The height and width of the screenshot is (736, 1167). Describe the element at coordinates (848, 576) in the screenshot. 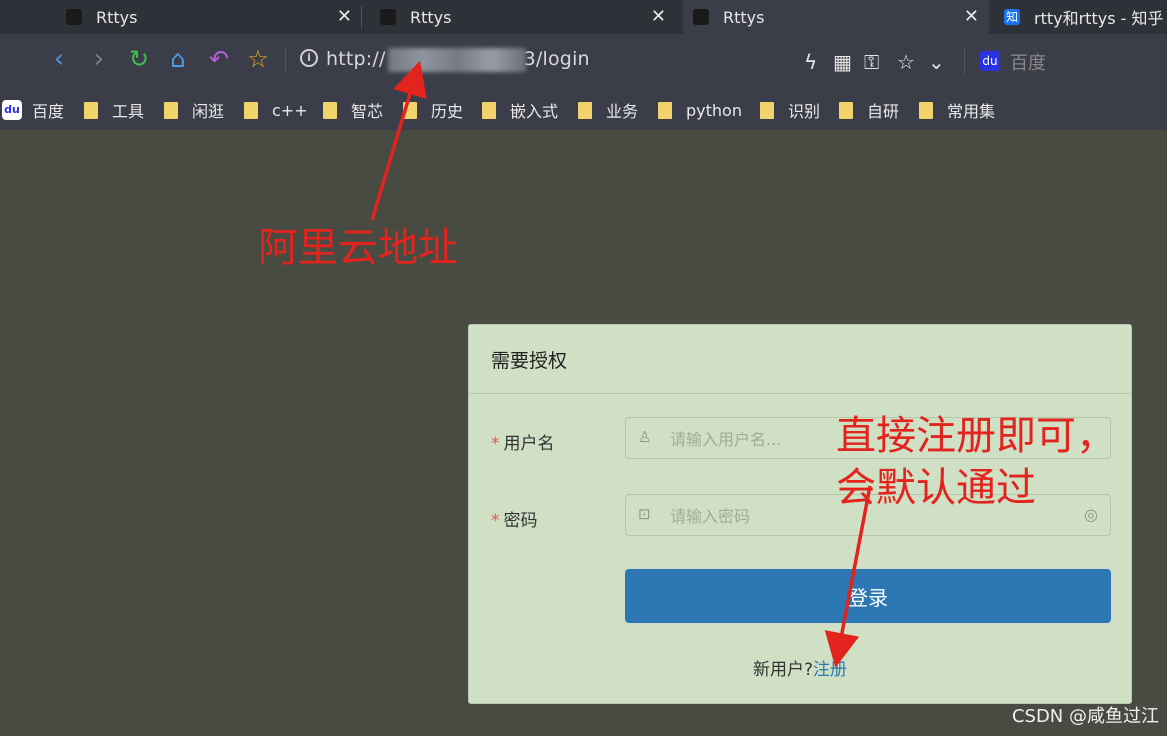

I see `arrow-to-register` at that location.